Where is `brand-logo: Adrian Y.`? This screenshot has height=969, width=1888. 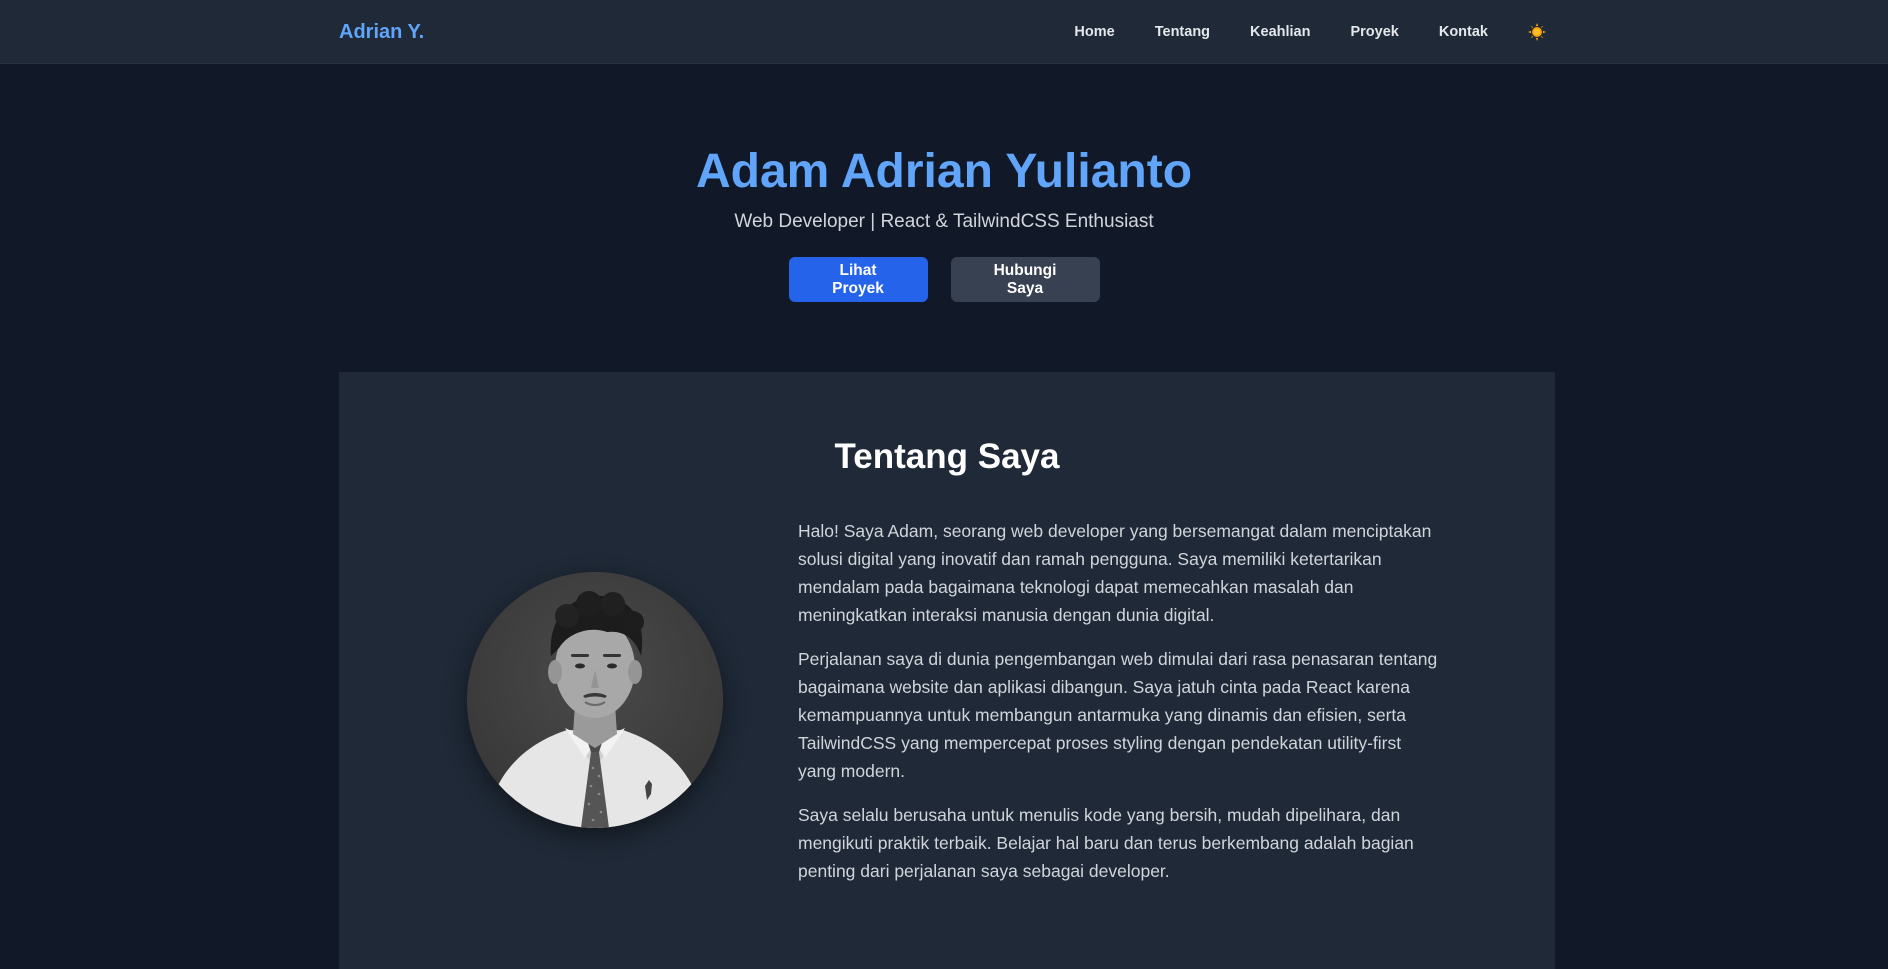
brand-logo: Adrian Y. is located at coordinates (381, 32).